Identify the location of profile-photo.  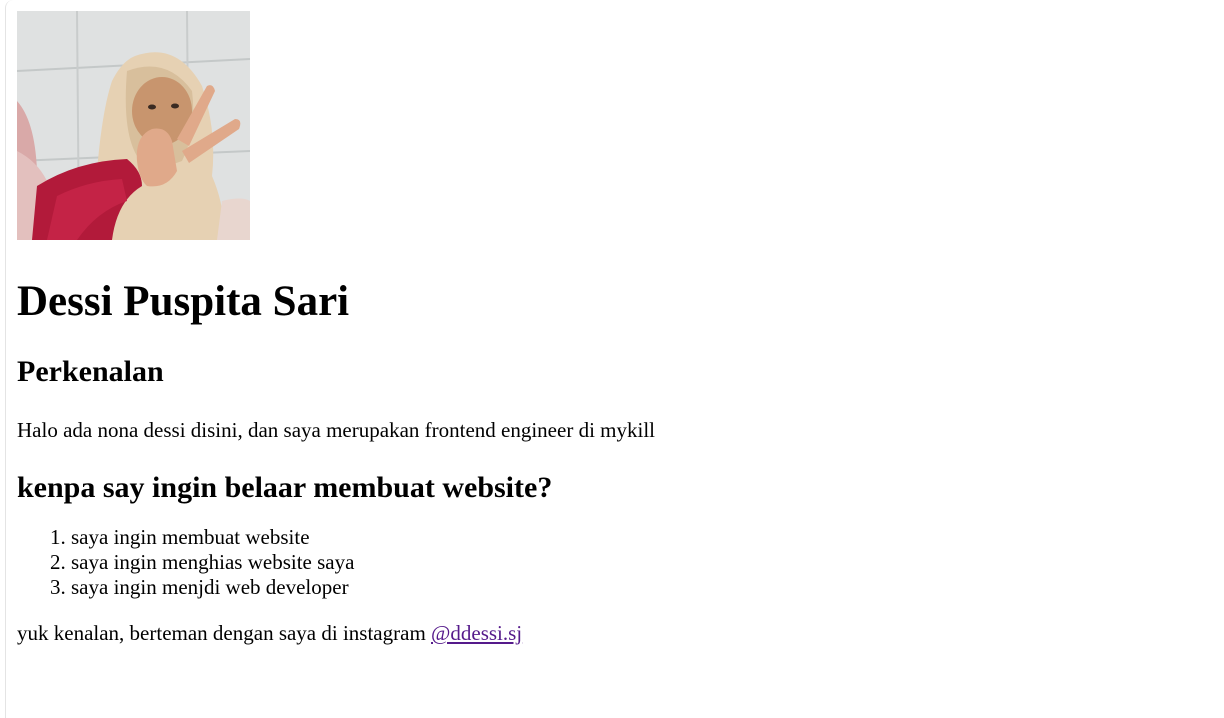
(133, 125).